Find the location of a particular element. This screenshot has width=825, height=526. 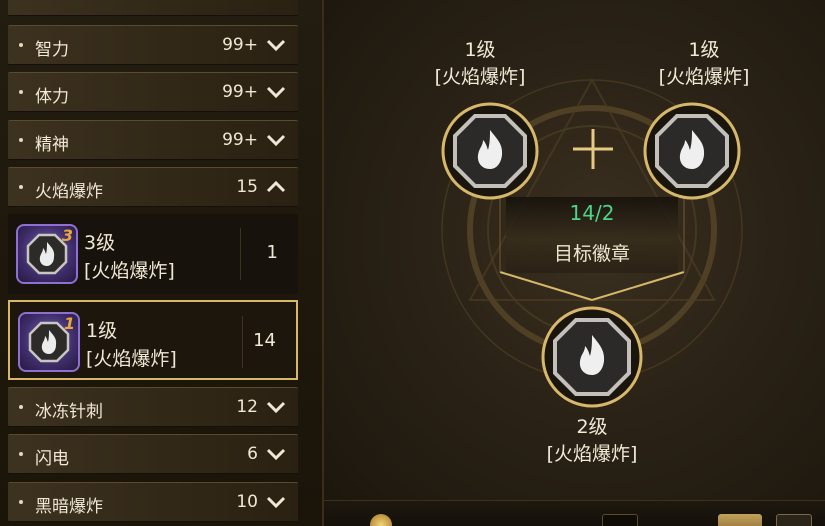

output-label: 2级 [火焰爆炸] is located at coordinates (592, 441).